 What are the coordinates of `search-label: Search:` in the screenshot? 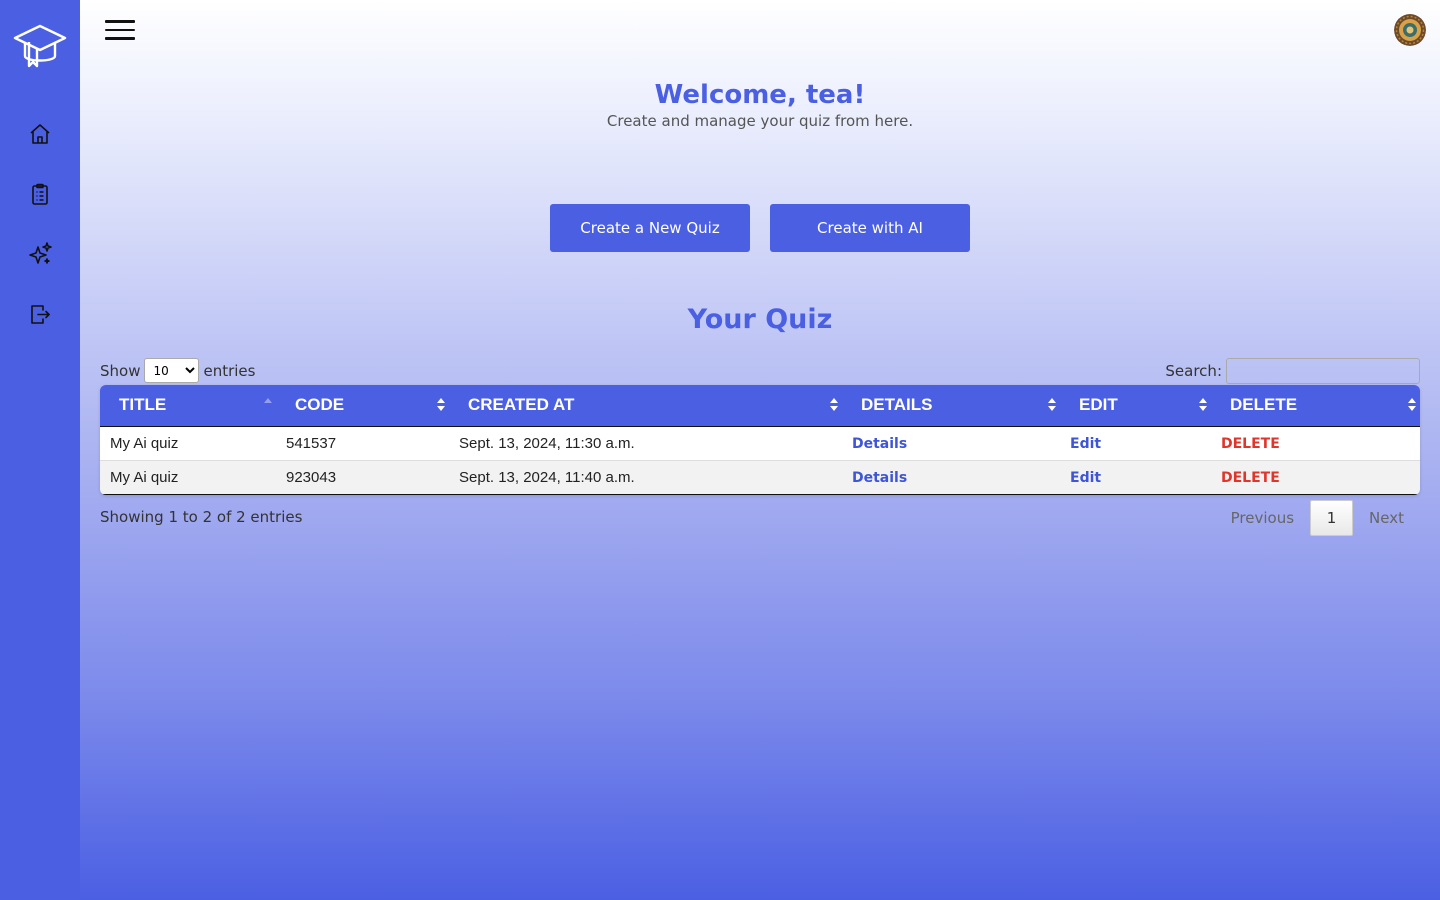 It's located at (1193, 371).